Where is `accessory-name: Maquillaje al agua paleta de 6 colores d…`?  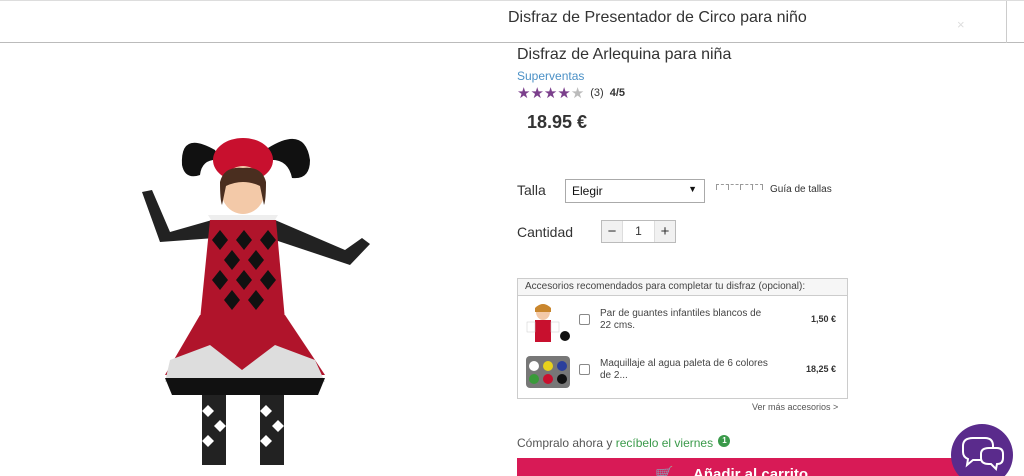 accessory-name: Maquillaje al agua paleta de 6 colores d… is located at coordinates (687, 370).